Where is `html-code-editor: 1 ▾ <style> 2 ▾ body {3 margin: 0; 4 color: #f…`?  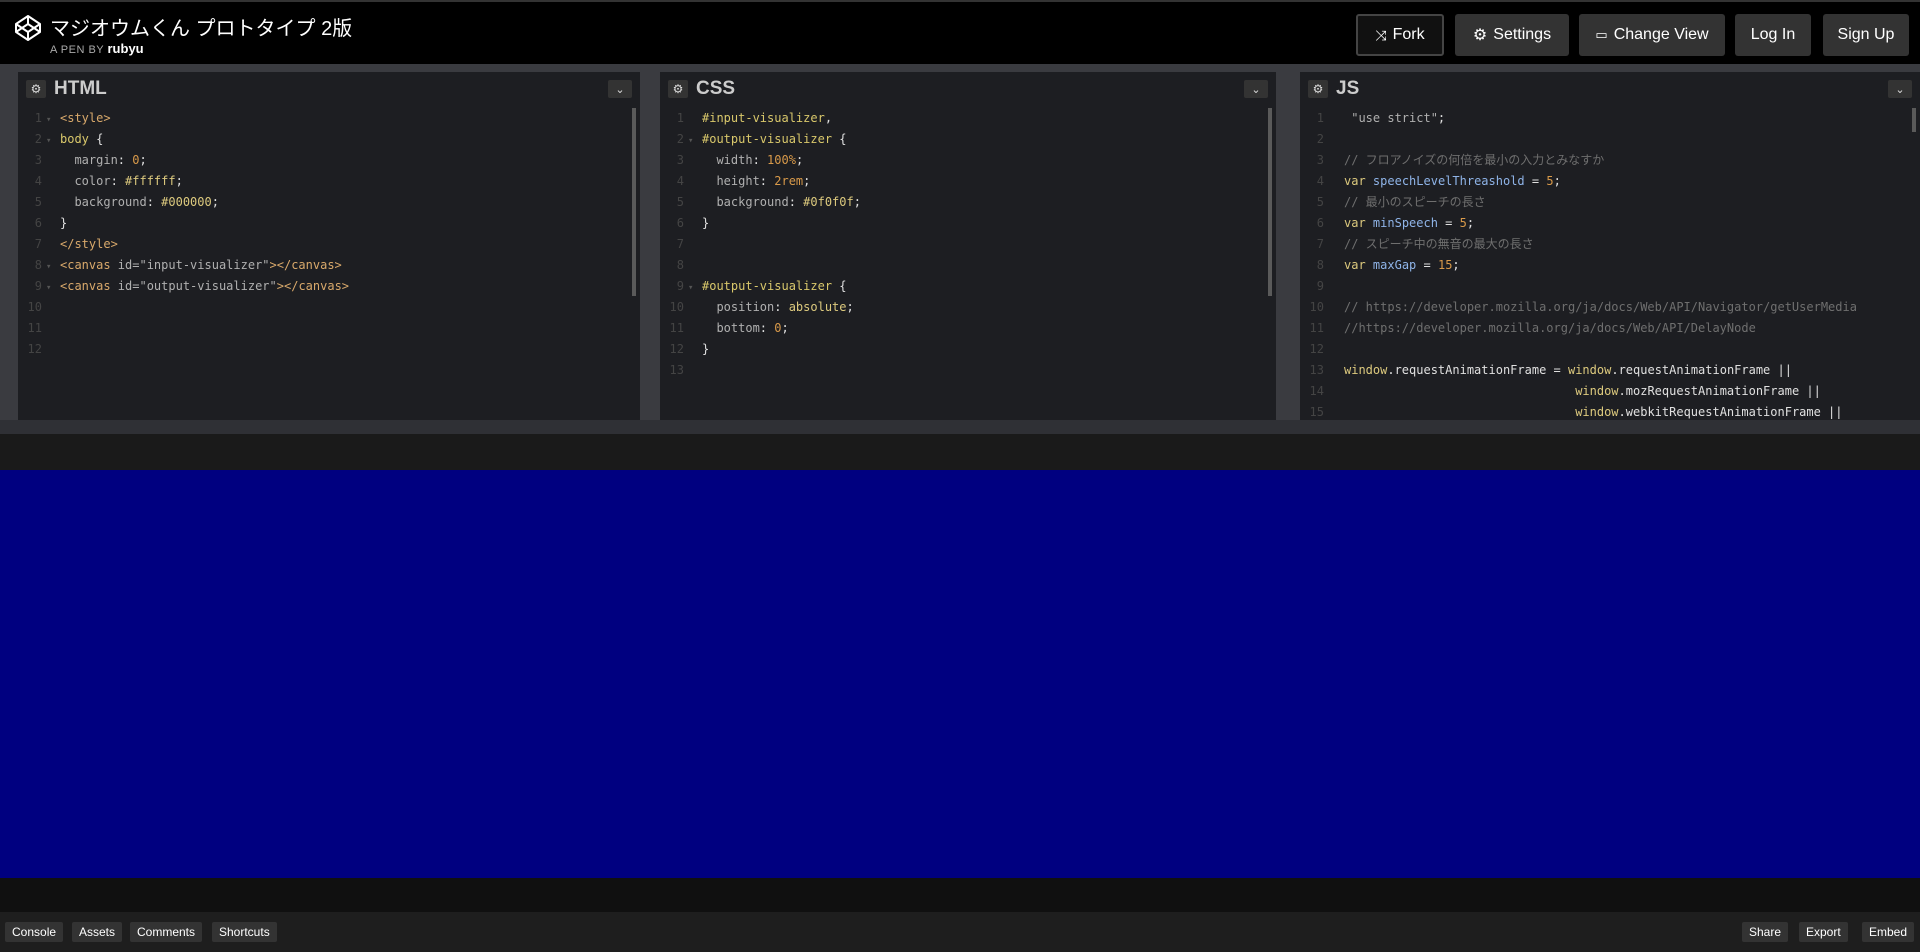 html-code-editor: 1 ▾ <style> 2 ▾ body {3 margin: 0; 4 color: #f… is located at coordinates (329, 262).